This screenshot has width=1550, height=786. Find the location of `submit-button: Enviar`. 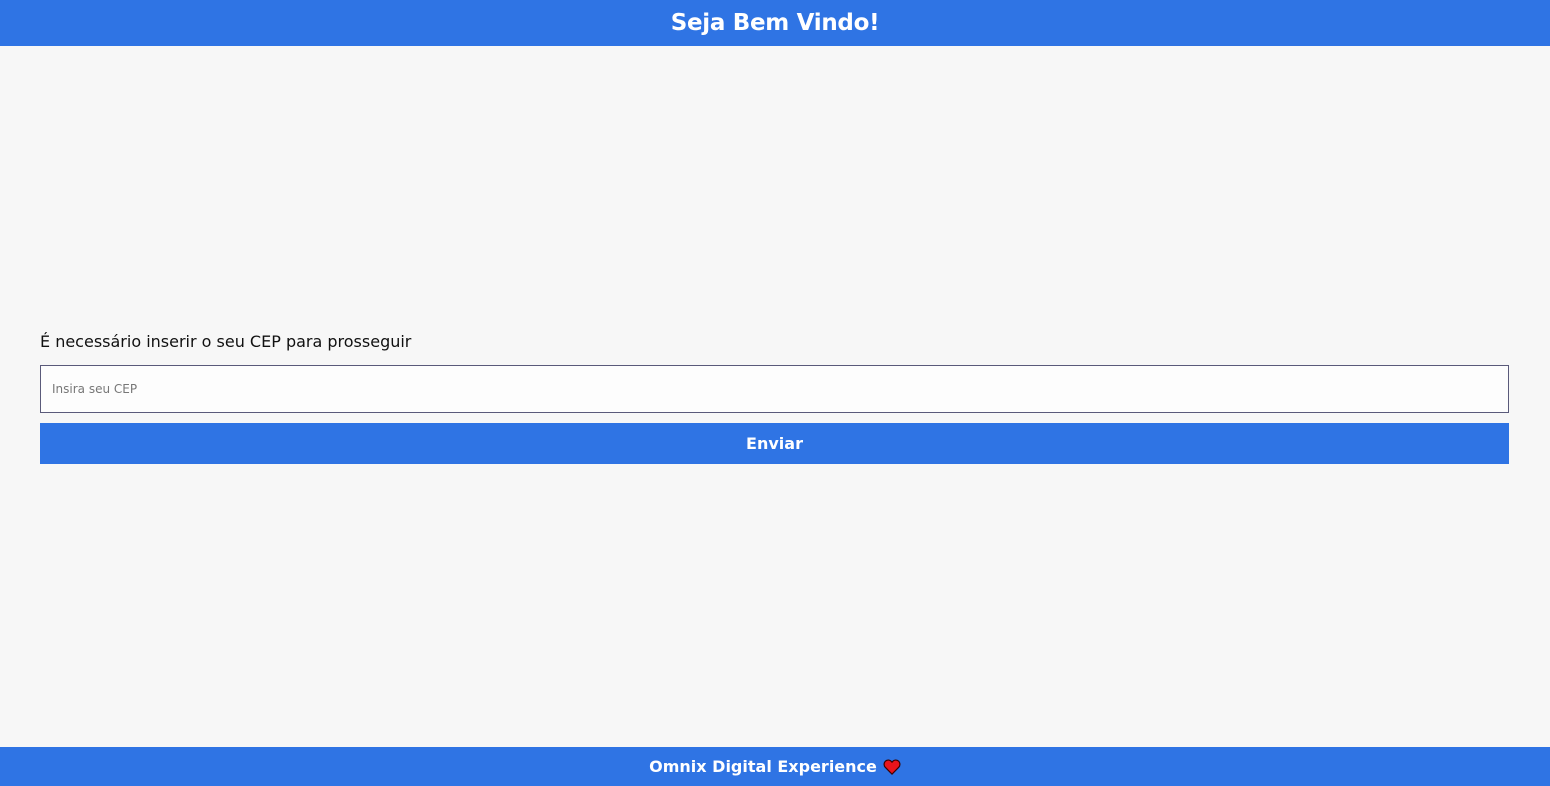

submit-button: Enviar is located at coordinates (774, 443).